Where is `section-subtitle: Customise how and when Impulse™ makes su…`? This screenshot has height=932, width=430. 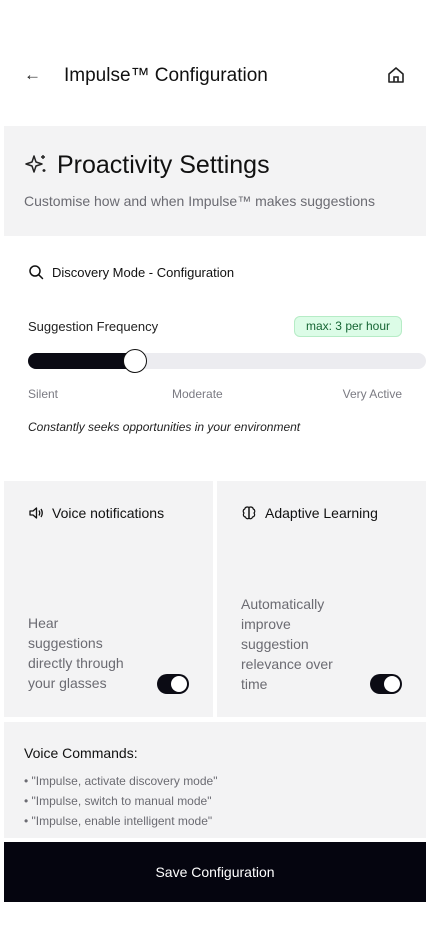
section-subtitle: Customise how and when Impulse™ makes su… is located at coordinates (199, 201).